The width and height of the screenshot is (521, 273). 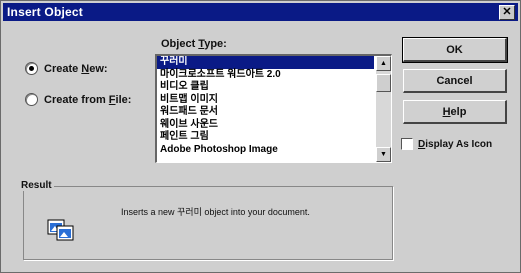 I want to click on object-type-item: 꾸러미, so click(x=265, y=62).